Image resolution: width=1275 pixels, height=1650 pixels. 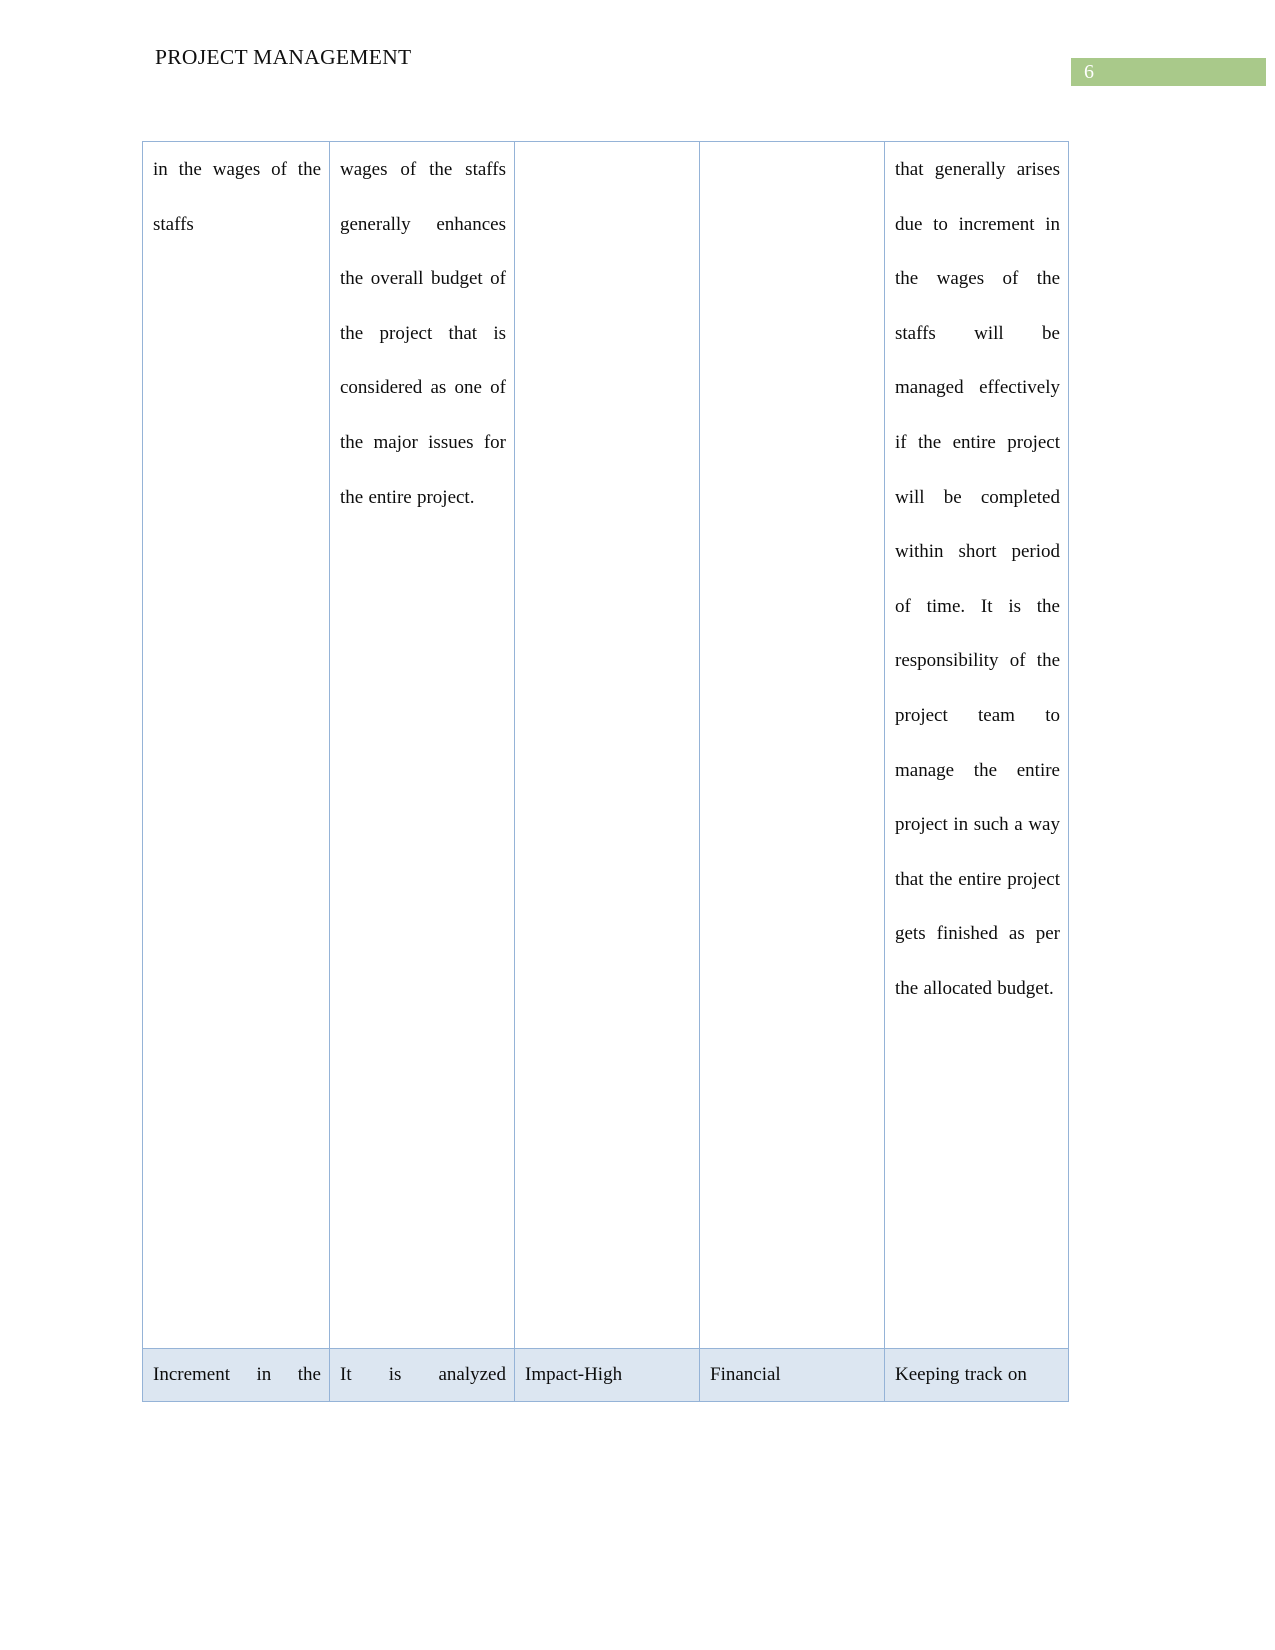 I want to click on page-number-badge: 6, so click(x=1168, y=72).